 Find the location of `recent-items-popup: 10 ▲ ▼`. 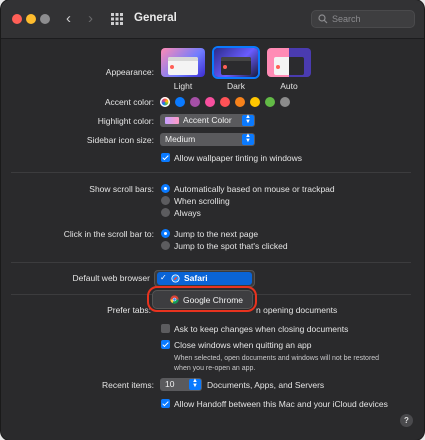

recent-items-popup: 10 ▲ ▼ is located at coordinates (181, 384).